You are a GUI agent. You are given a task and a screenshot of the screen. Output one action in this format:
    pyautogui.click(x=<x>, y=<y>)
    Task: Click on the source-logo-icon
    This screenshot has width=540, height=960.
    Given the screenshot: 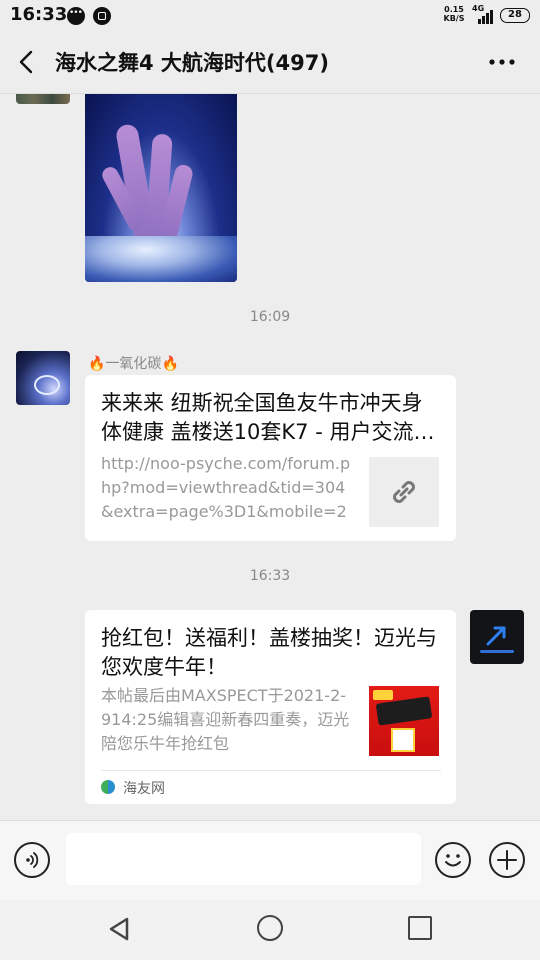 What is the action you would take?
    pyautogui.click(x=108, y=787)
    